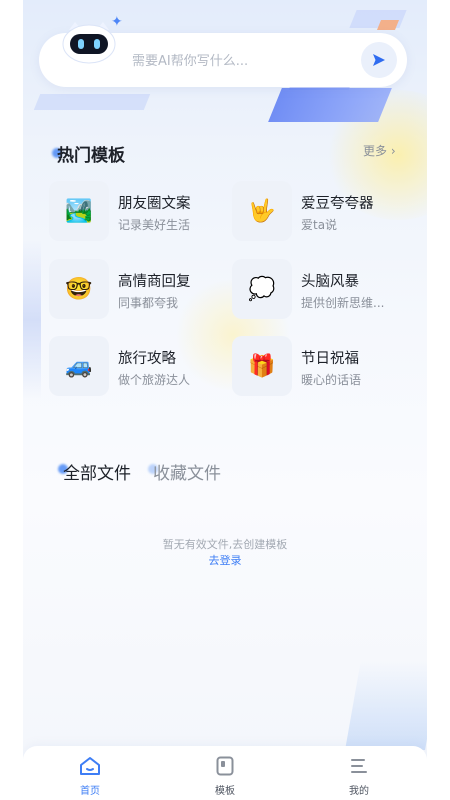  Describe the element at coordinates (331, 380) in the screenshot. I see `template-desc: 暖心的话语` at that location.